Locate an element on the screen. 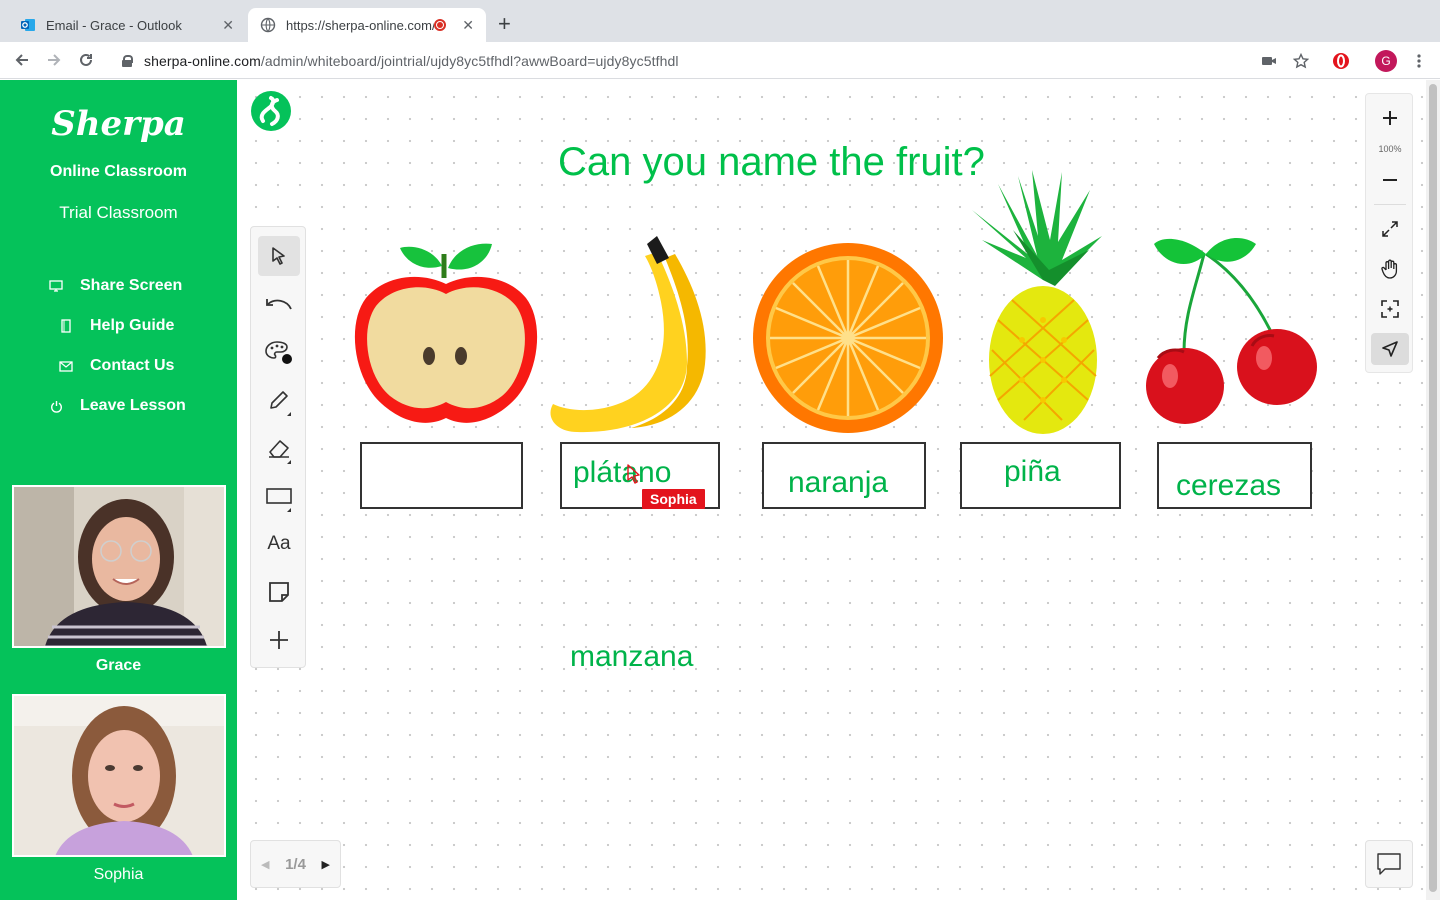 The image size is (1440, 900). banana-image is located at coordinates (635, 333).